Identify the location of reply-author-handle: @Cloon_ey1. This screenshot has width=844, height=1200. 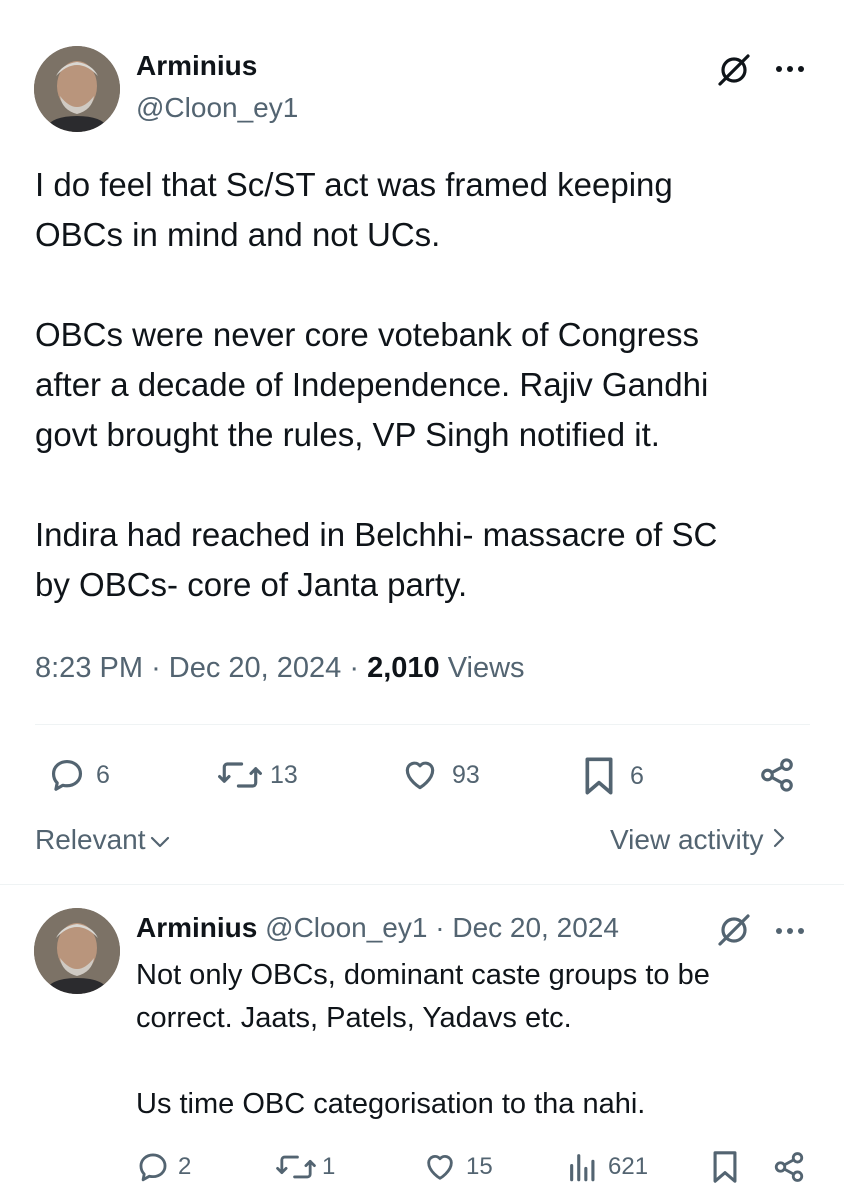
(346, 927).